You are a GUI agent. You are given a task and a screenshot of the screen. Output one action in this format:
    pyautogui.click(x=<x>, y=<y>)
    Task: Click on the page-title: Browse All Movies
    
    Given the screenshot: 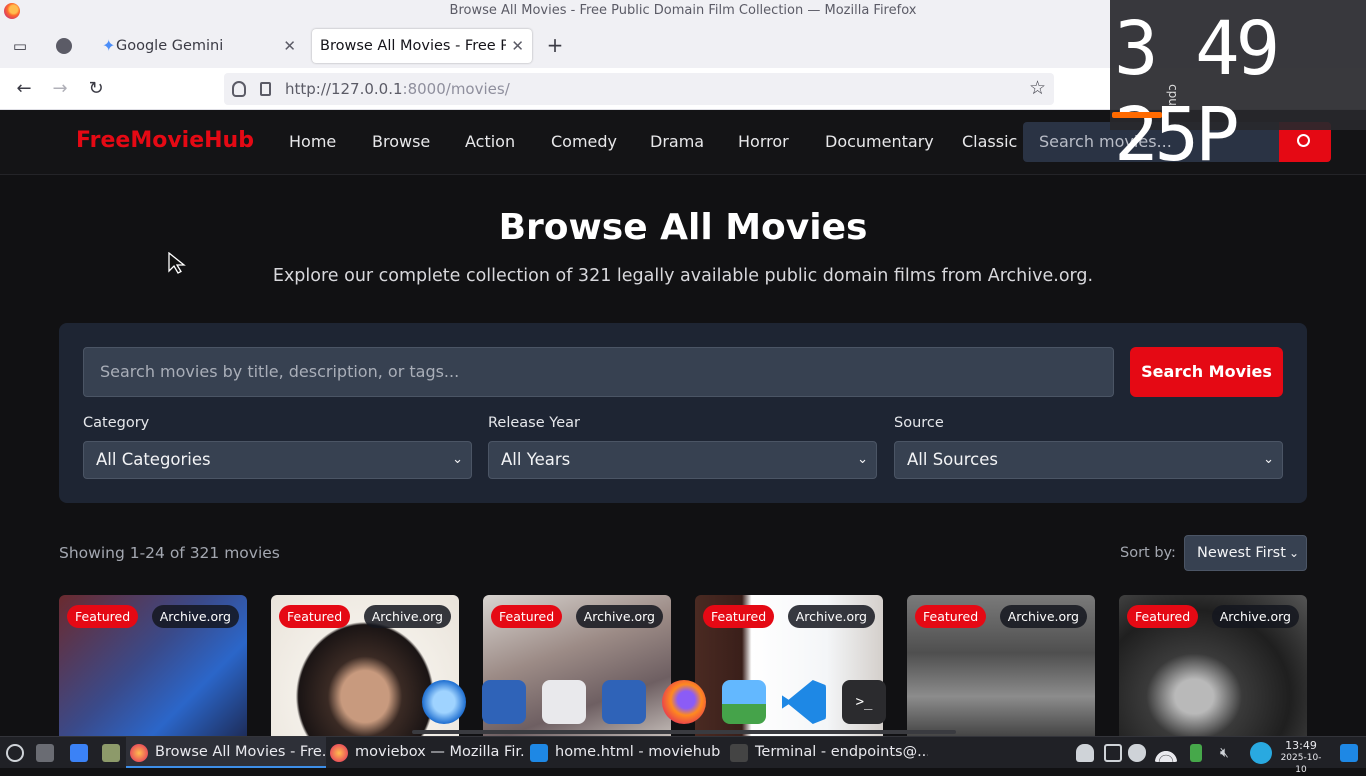 What is the action you would take?
    pyautogui.click(x=683, y=227)
    